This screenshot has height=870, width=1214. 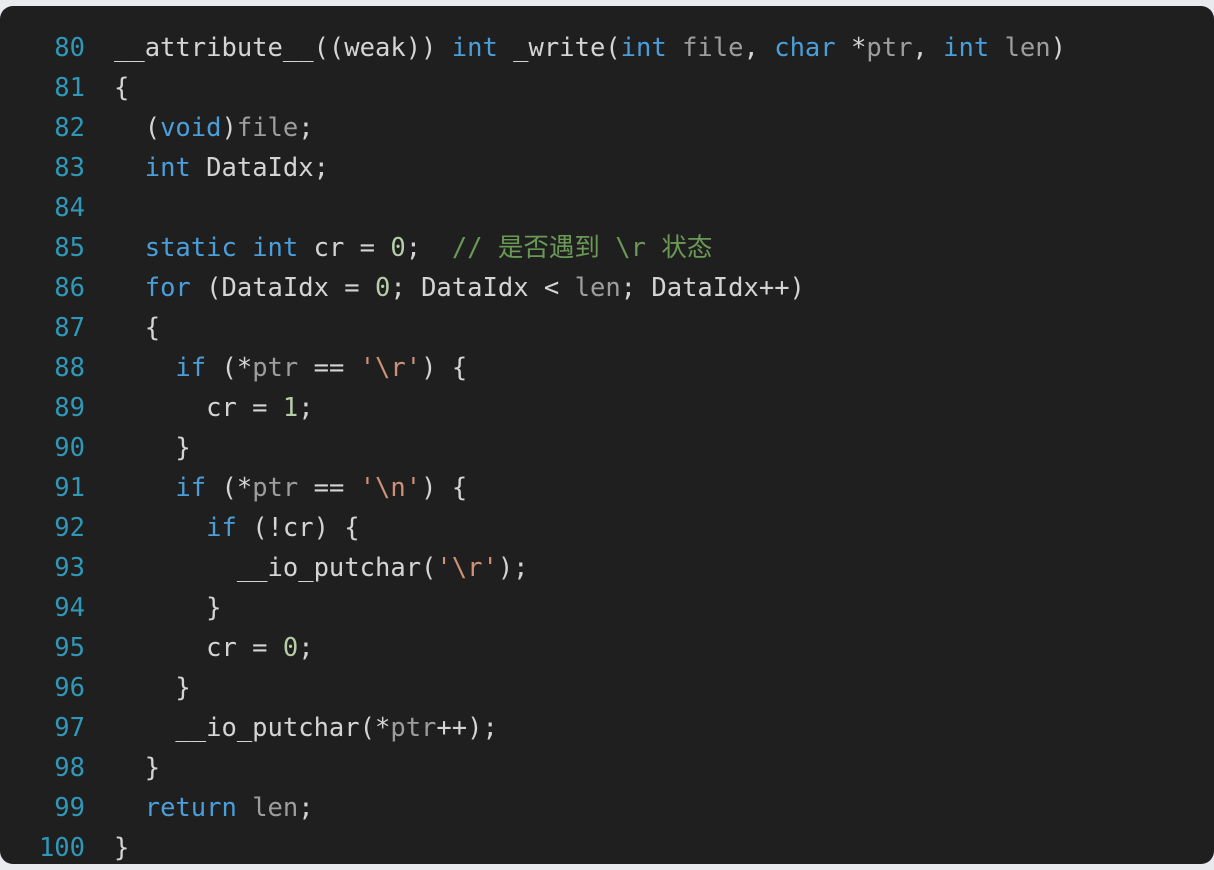 I want to click on code-token: //, so click(x=474, y=248).